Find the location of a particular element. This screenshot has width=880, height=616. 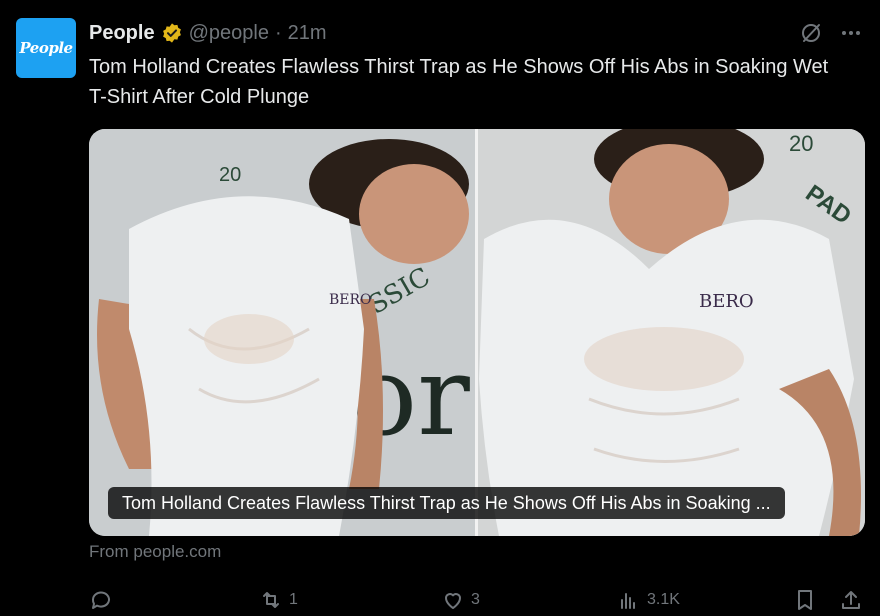

views-count: 3.1K is located at coordinates (663, 599).